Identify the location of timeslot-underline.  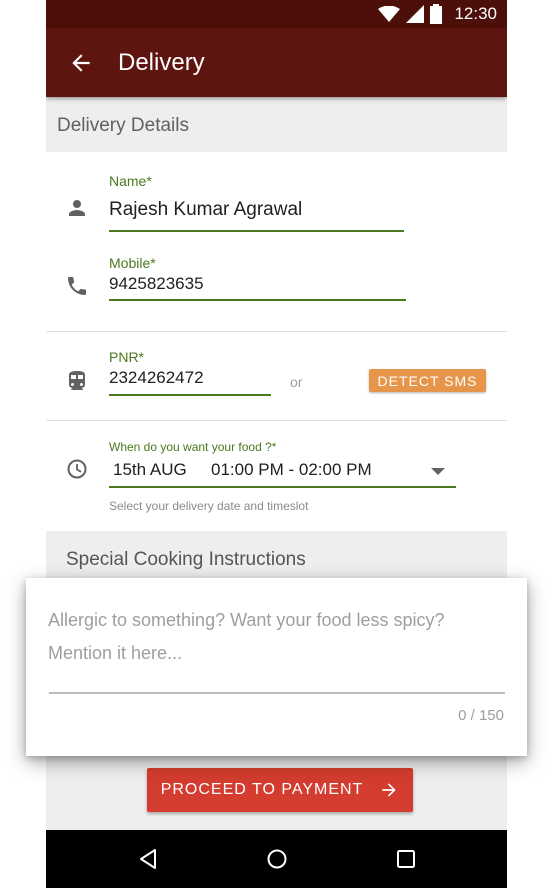
(282, 487).